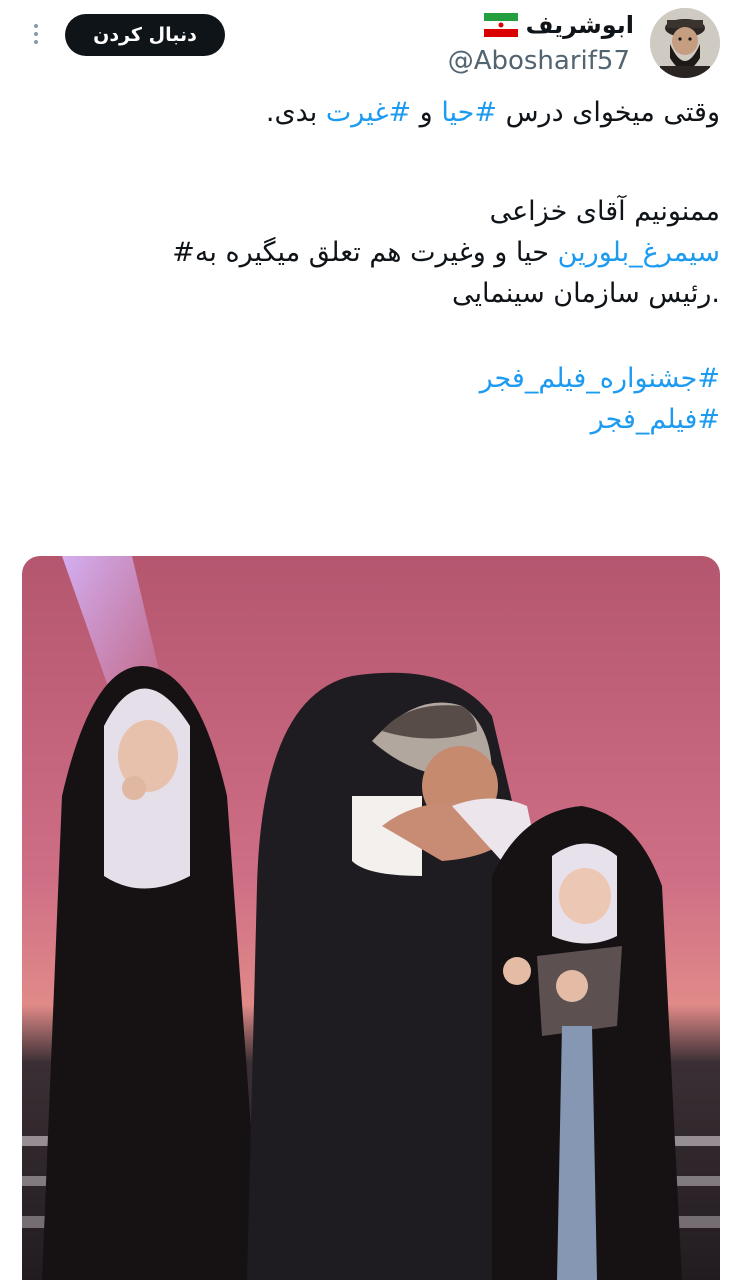 Image resolution: width=742 pixels, height=1280 pixels. Describe the element at coordinates (539, 61) in the screenshot. I see `author-handle: @Abosharif57` at that location.